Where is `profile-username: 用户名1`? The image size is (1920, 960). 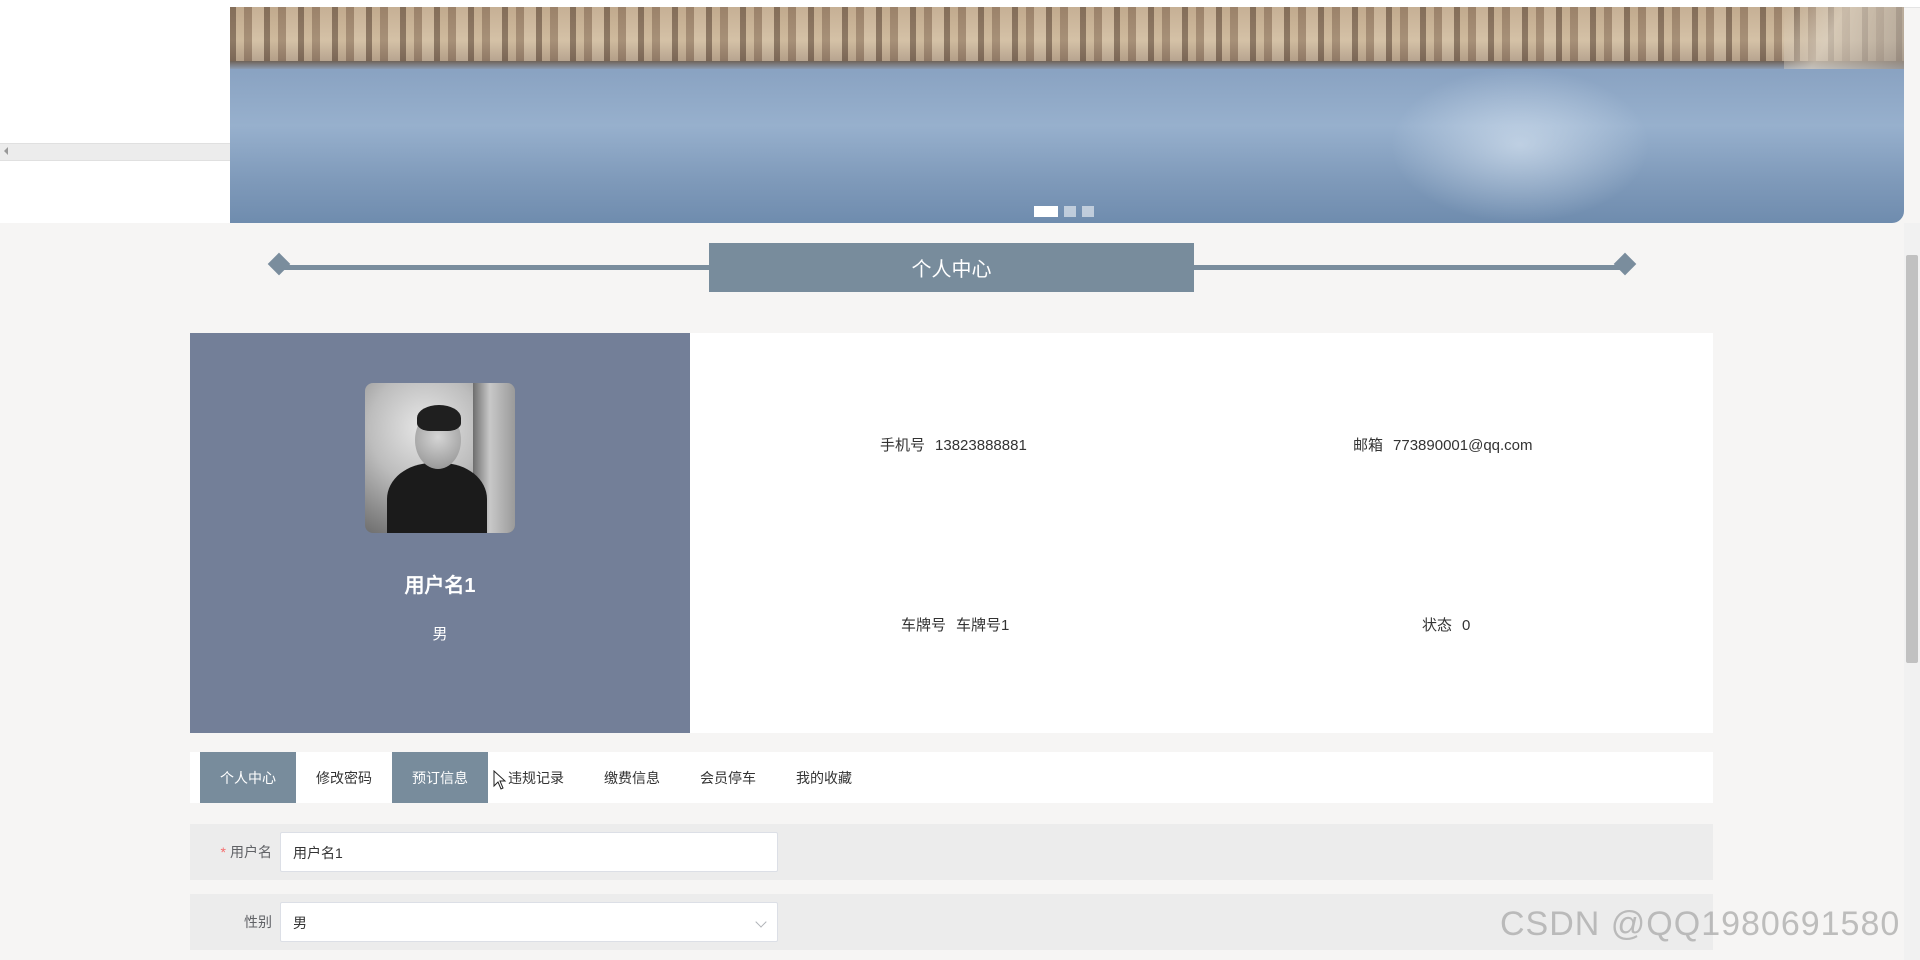
profile-username: 用户名1 is located at coordinates (440, 586).